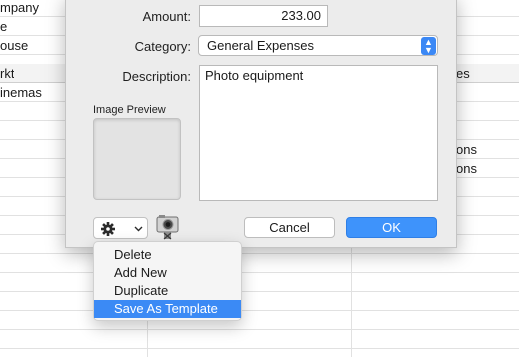 Image resolution: width=519 pixels, height=357 pixels. Describe the element at coordinates (20, 7) in the screenshot. I see `table-cell: mpany` at that location.